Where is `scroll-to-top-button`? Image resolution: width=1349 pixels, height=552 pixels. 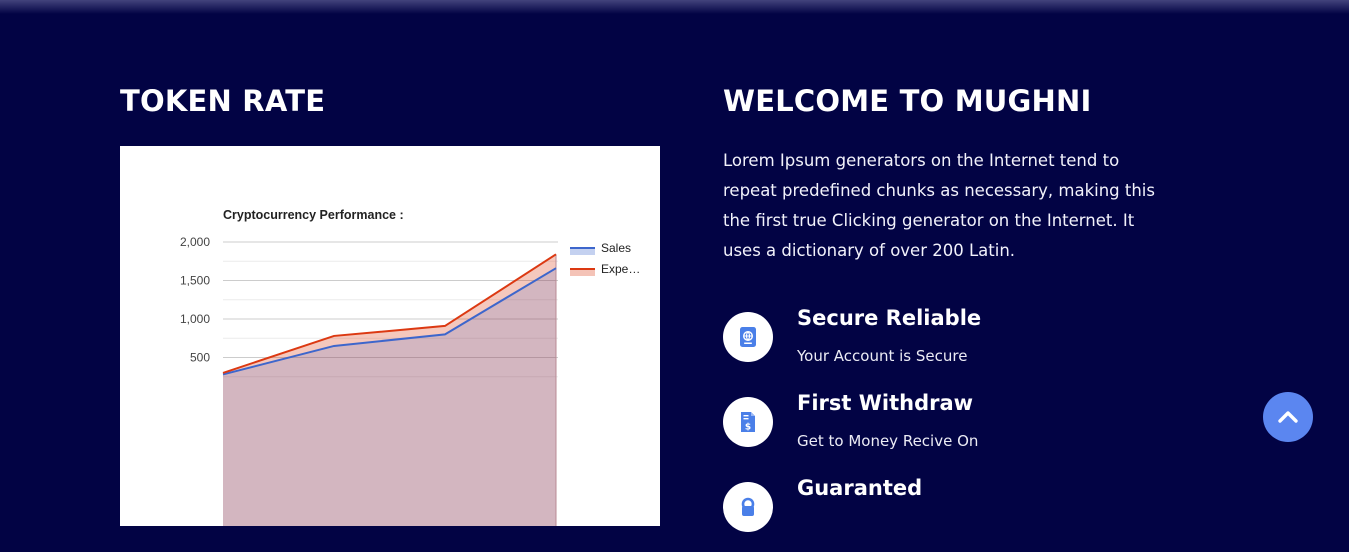 scroll-to-top-button is located at coordinates (1288, 417).